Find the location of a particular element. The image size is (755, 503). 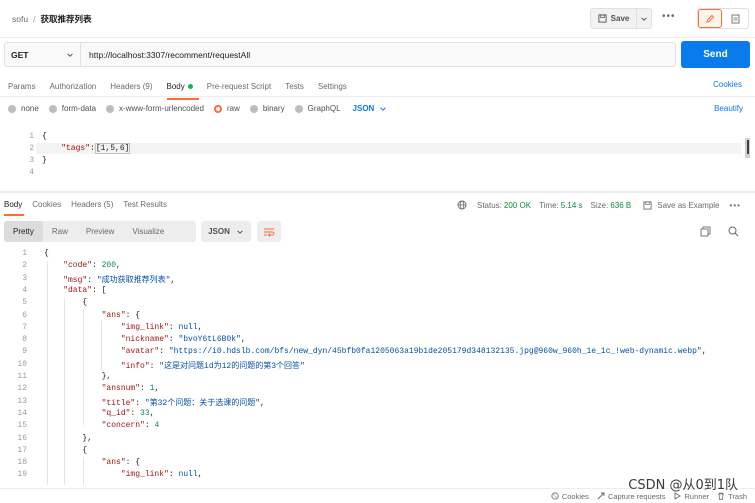

edit-mode-button is located at coordinates (710, 18).